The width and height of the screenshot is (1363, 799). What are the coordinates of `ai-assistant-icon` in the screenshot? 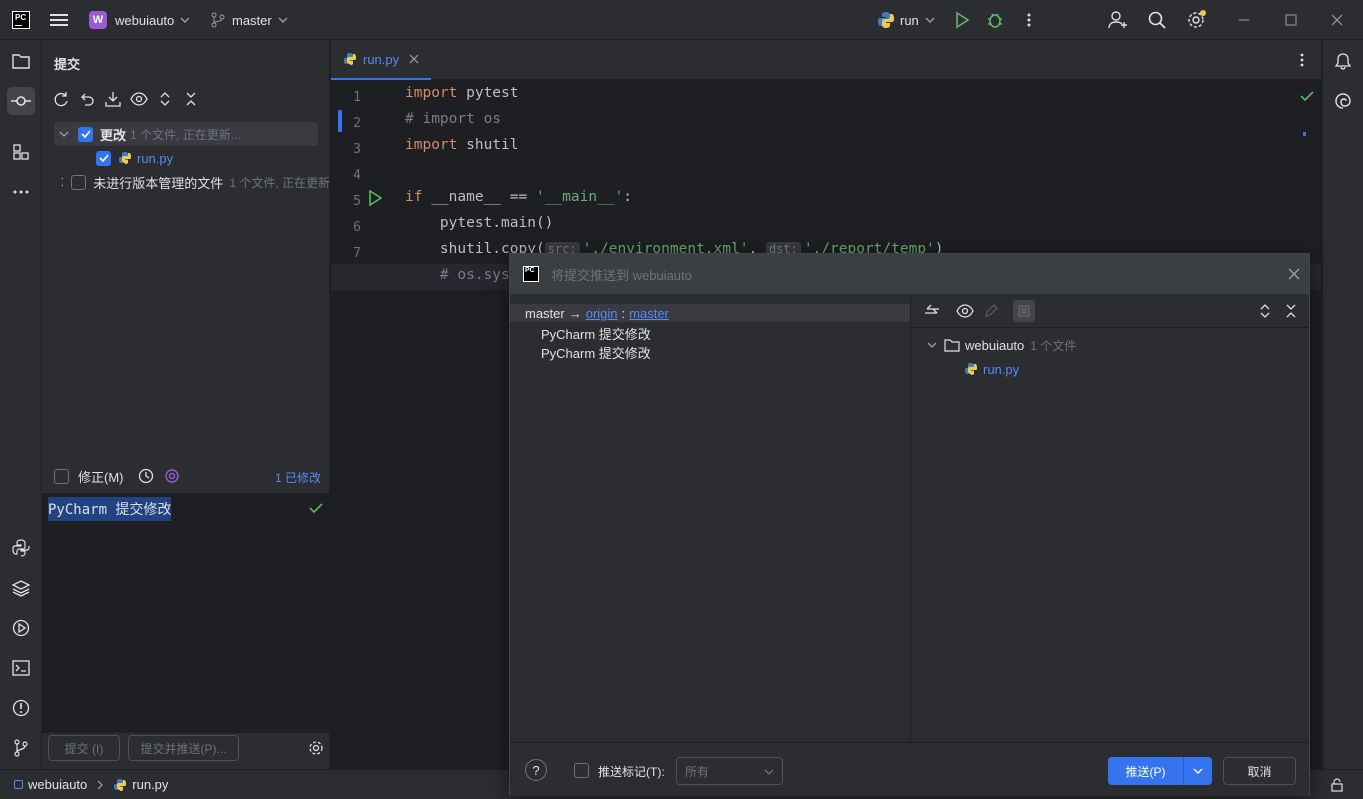 It's located at (172, 476).